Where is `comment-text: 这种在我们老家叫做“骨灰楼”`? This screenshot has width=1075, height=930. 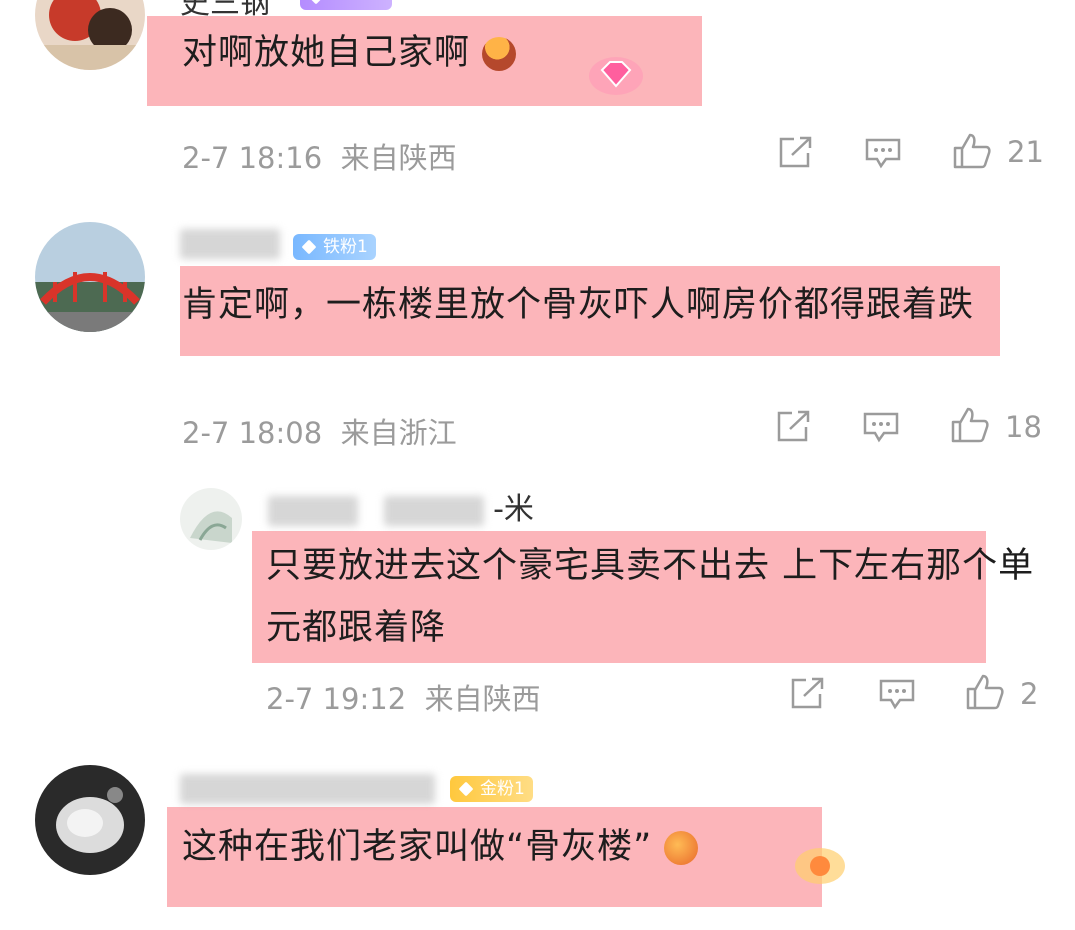 comment-text: 这种在我们老家叫做“骨灰楼” is located at coordinates (440, 847).